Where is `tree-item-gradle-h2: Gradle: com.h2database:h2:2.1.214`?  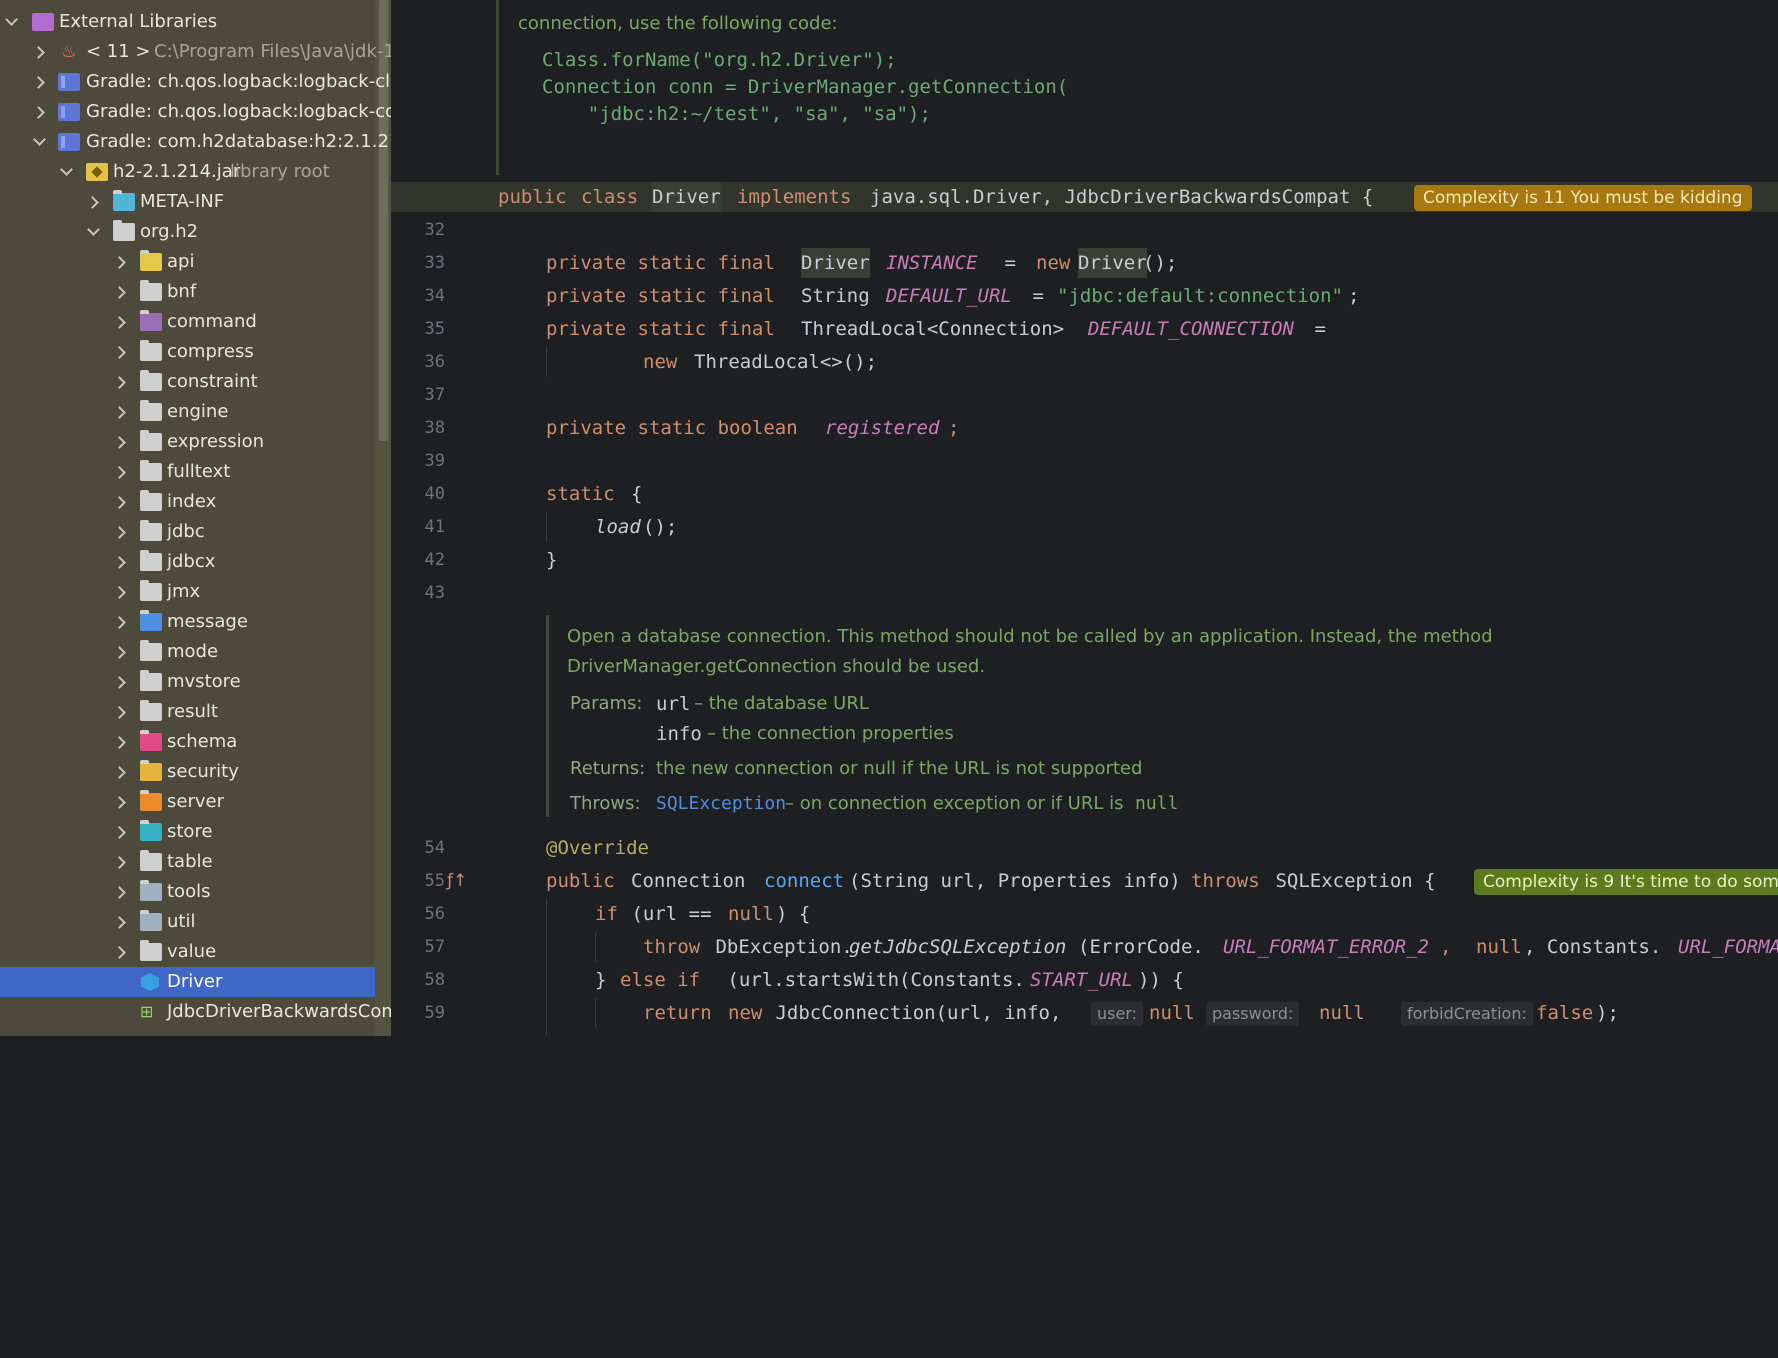 tree-item-gradle-h2: Gradle: com.h2database:h2:2.1.214 is located at coordinates (195, 142).